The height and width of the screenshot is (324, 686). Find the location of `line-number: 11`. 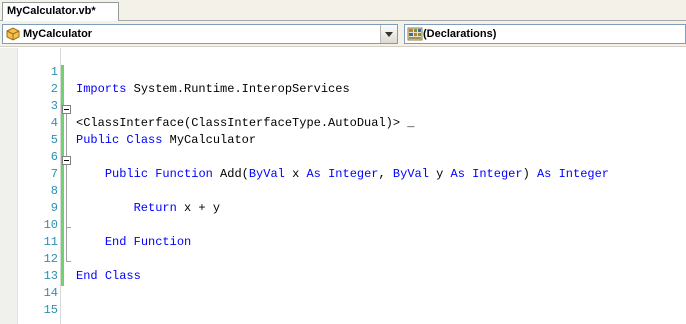

line-number: 11 is located at coordinates (50, 242).